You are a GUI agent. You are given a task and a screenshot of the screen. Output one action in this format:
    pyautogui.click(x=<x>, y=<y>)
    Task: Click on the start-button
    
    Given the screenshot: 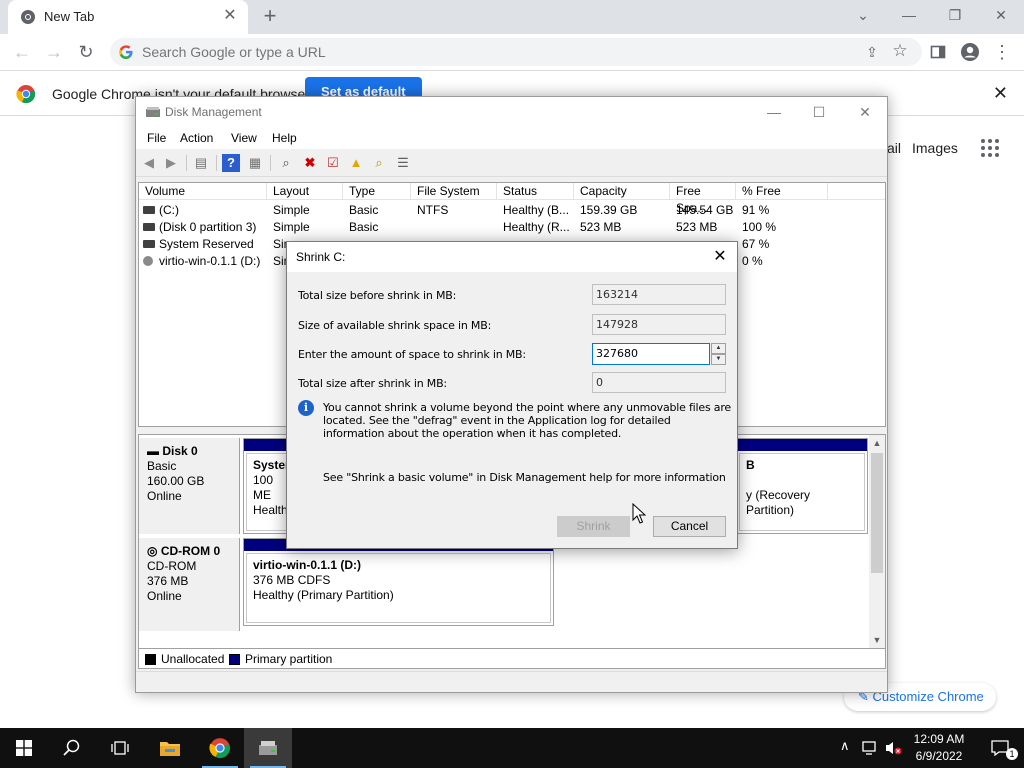 What is the action you would take?
    pyautogui.click(x=24, y=748)
    